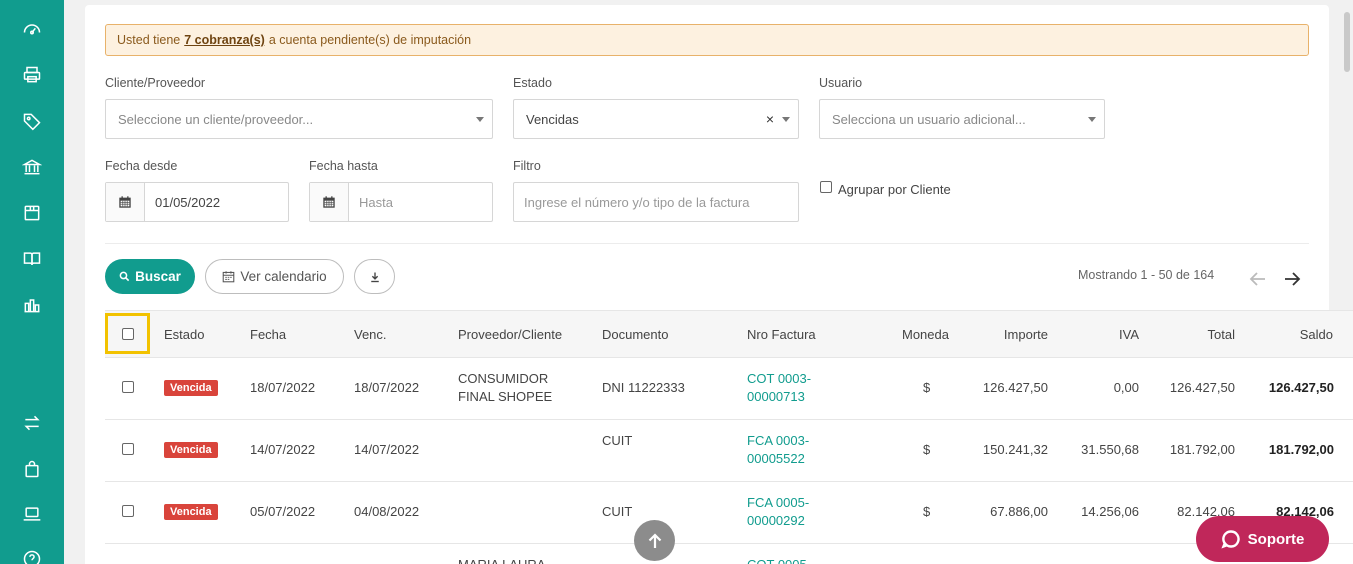  What do you see at coordinates (149, 40) in the screenshot?
I see `alert-prefix: Usted tiene` at bounding box center [149, 40].